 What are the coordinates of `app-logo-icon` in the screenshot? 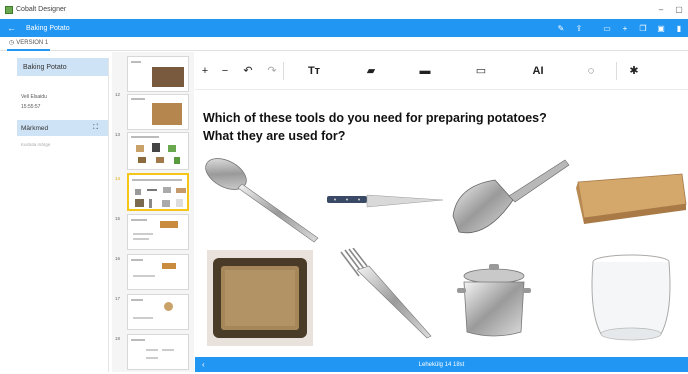 It's located at (9, 9).